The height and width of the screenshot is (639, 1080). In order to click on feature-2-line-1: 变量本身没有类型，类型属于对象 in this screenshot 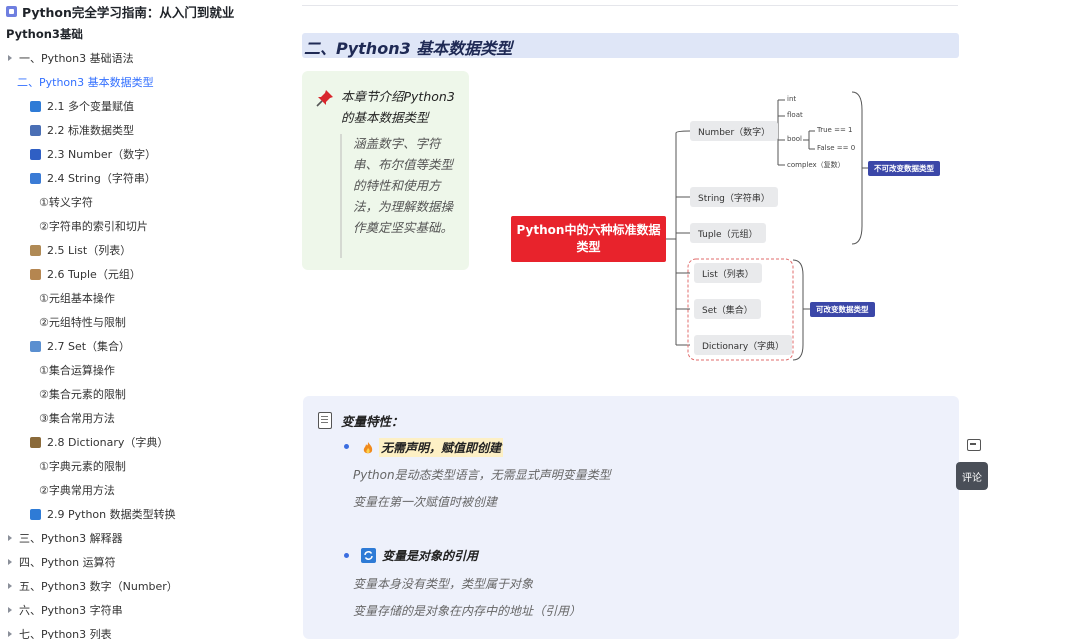, I will do `click(443, 584)`.